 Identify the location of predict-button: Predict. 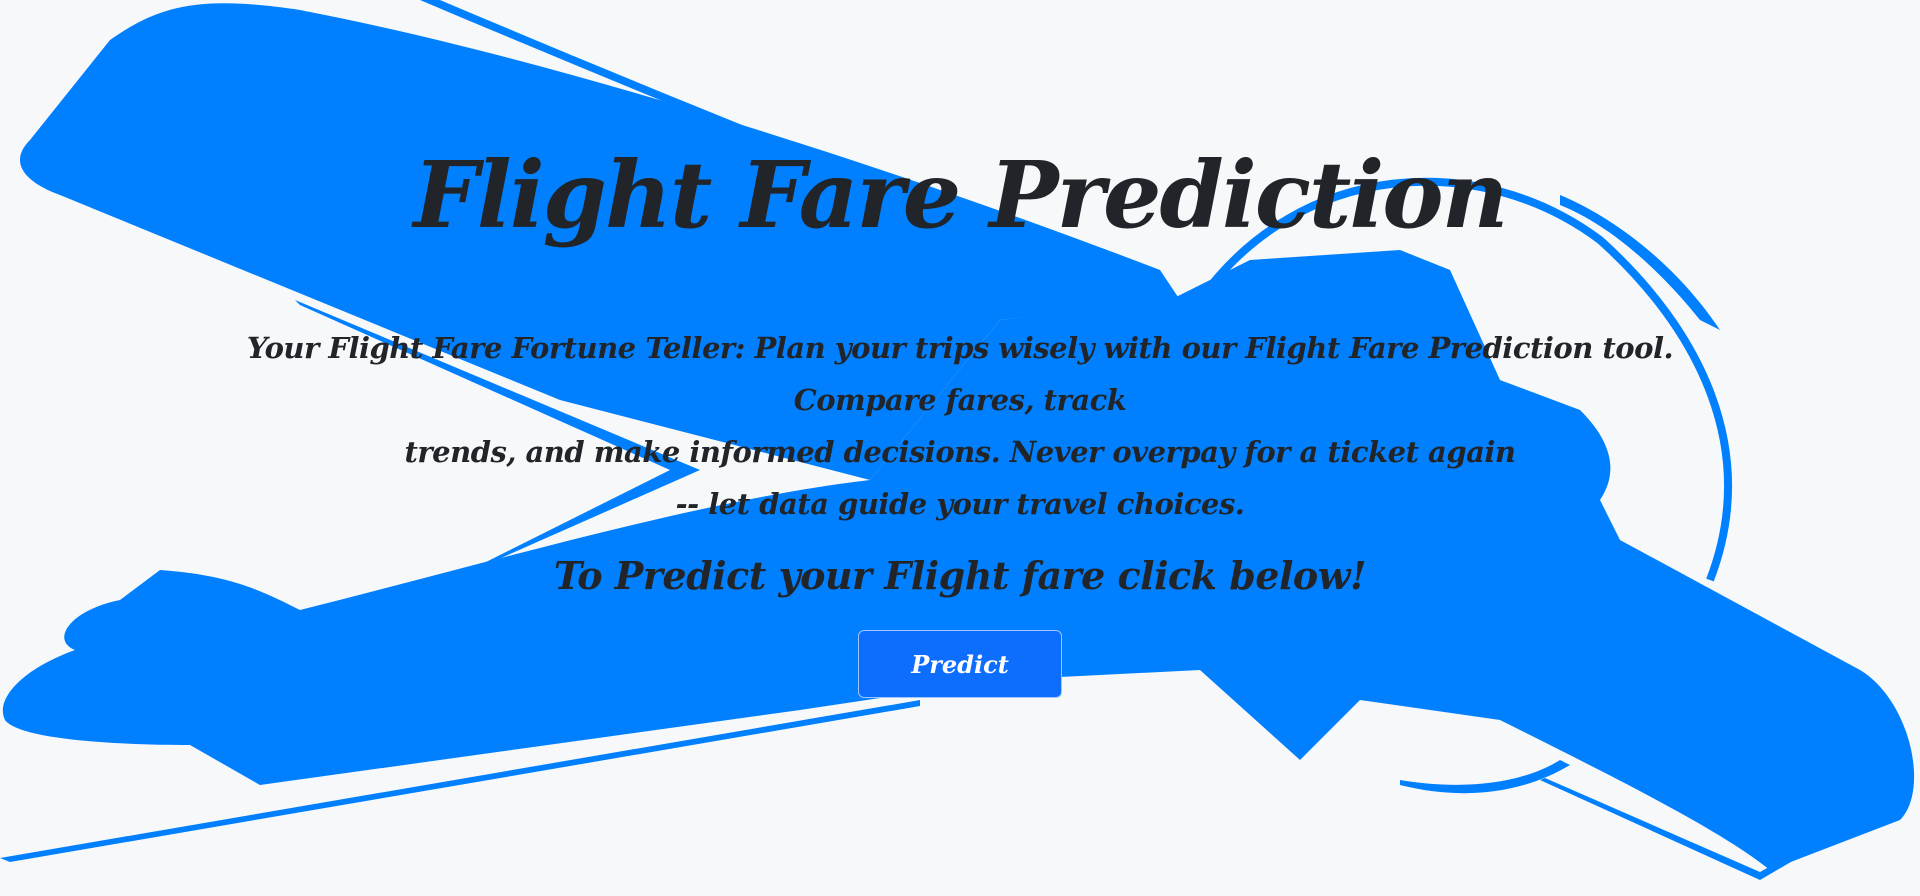
(960, 664).